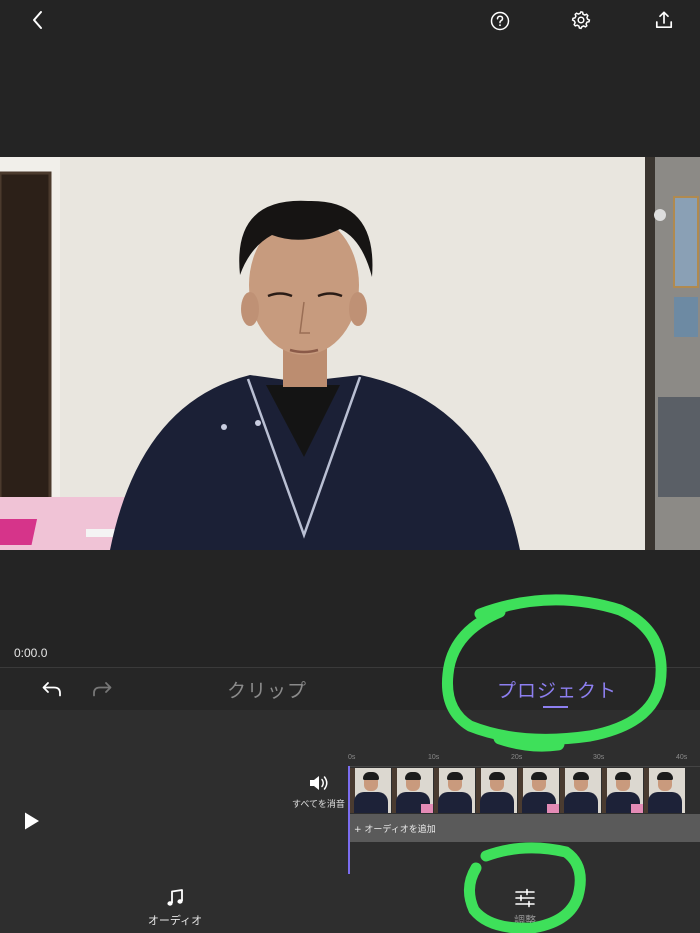 This screenshot has width=700, height=933. What do you see at coordinates (395, 830) in the screenshot?
I see `add-audio-label: + オーディオを追加` at bounding box center [395, 830].